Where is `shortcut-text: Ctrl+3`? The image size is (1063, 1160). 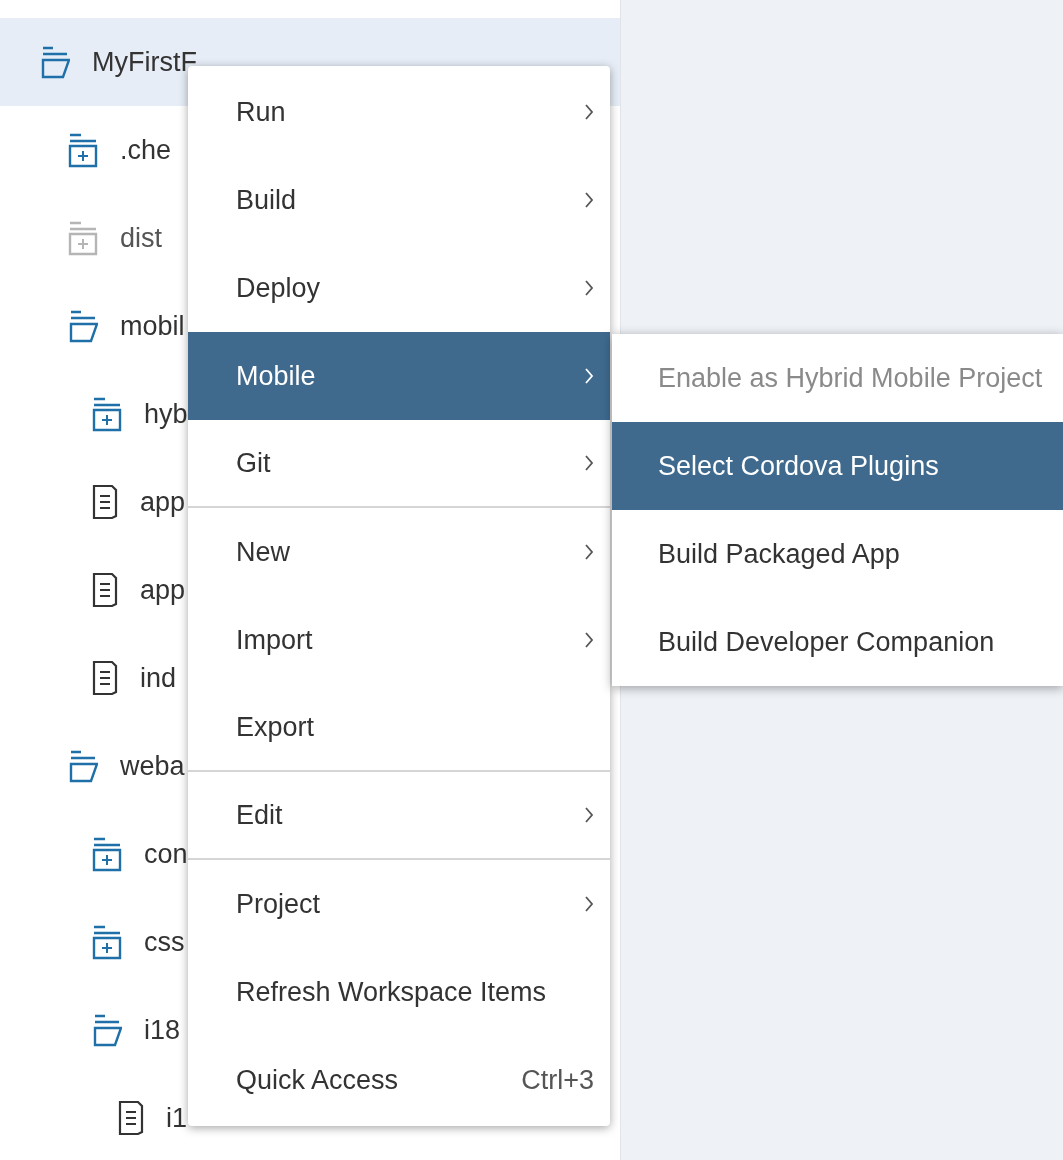
shortcut-text: Ctrl+3 is located at coordinates (557, 1080).